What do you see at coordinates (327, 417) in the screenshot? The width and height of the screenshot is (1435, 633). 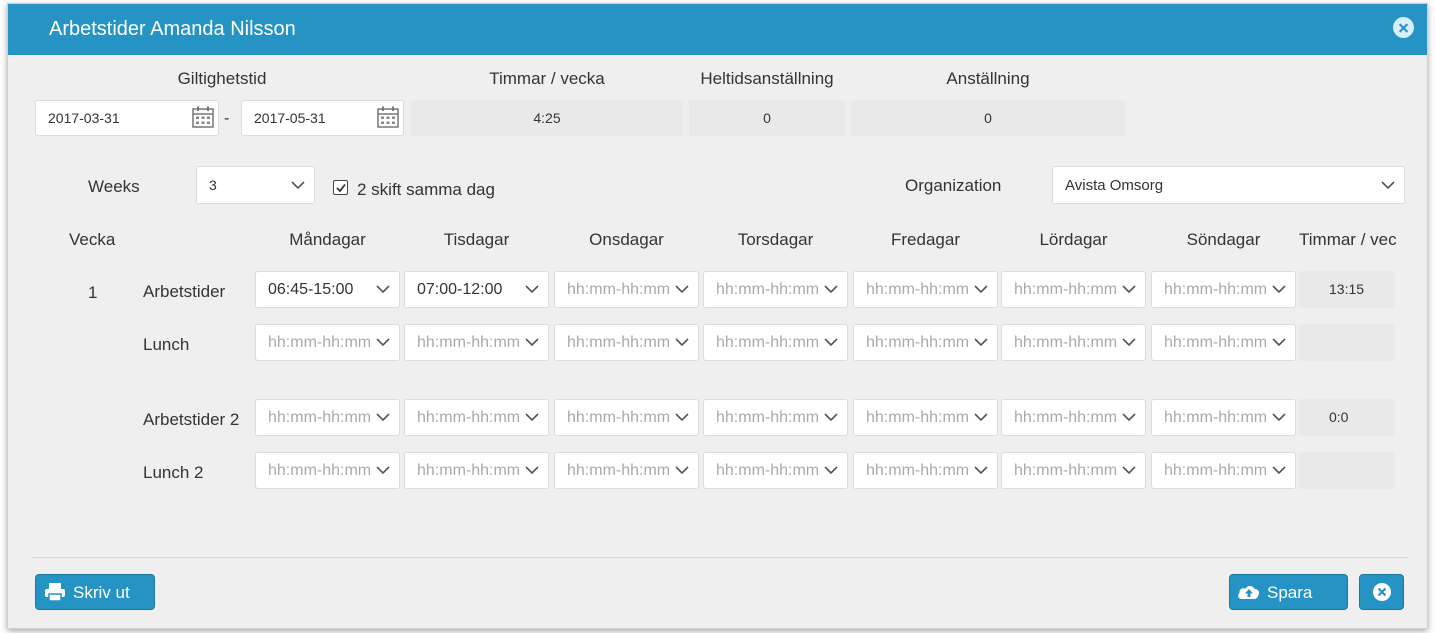 I see `time-select-work-hours-2-monday: hh:mm-hh:mm` at bounding box center [327, 417].